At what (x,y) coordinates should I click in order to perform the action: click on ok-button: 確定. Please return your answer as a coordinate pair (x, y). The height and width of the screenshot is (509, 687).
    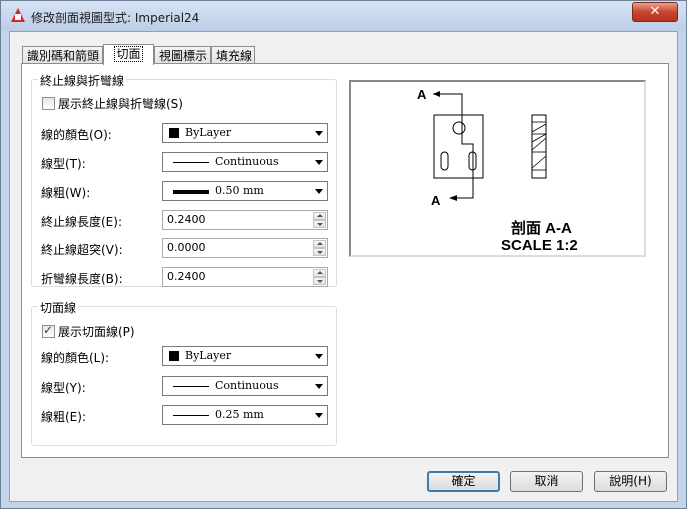
    Looking at the image, I should click on (463, 481).